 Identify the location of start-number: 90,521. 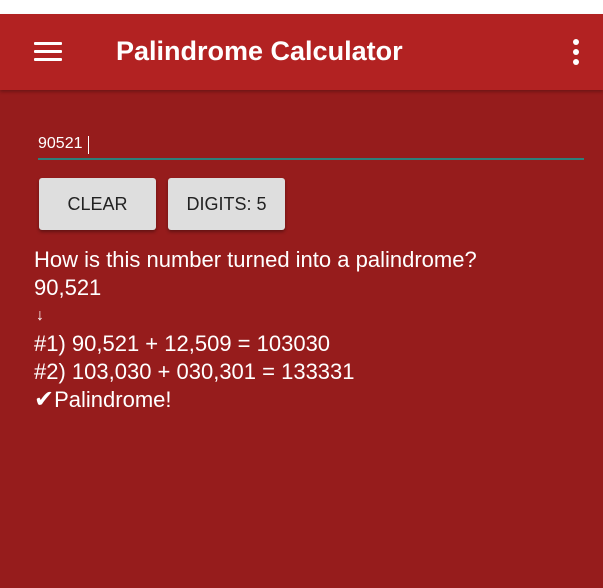
(68, 287).